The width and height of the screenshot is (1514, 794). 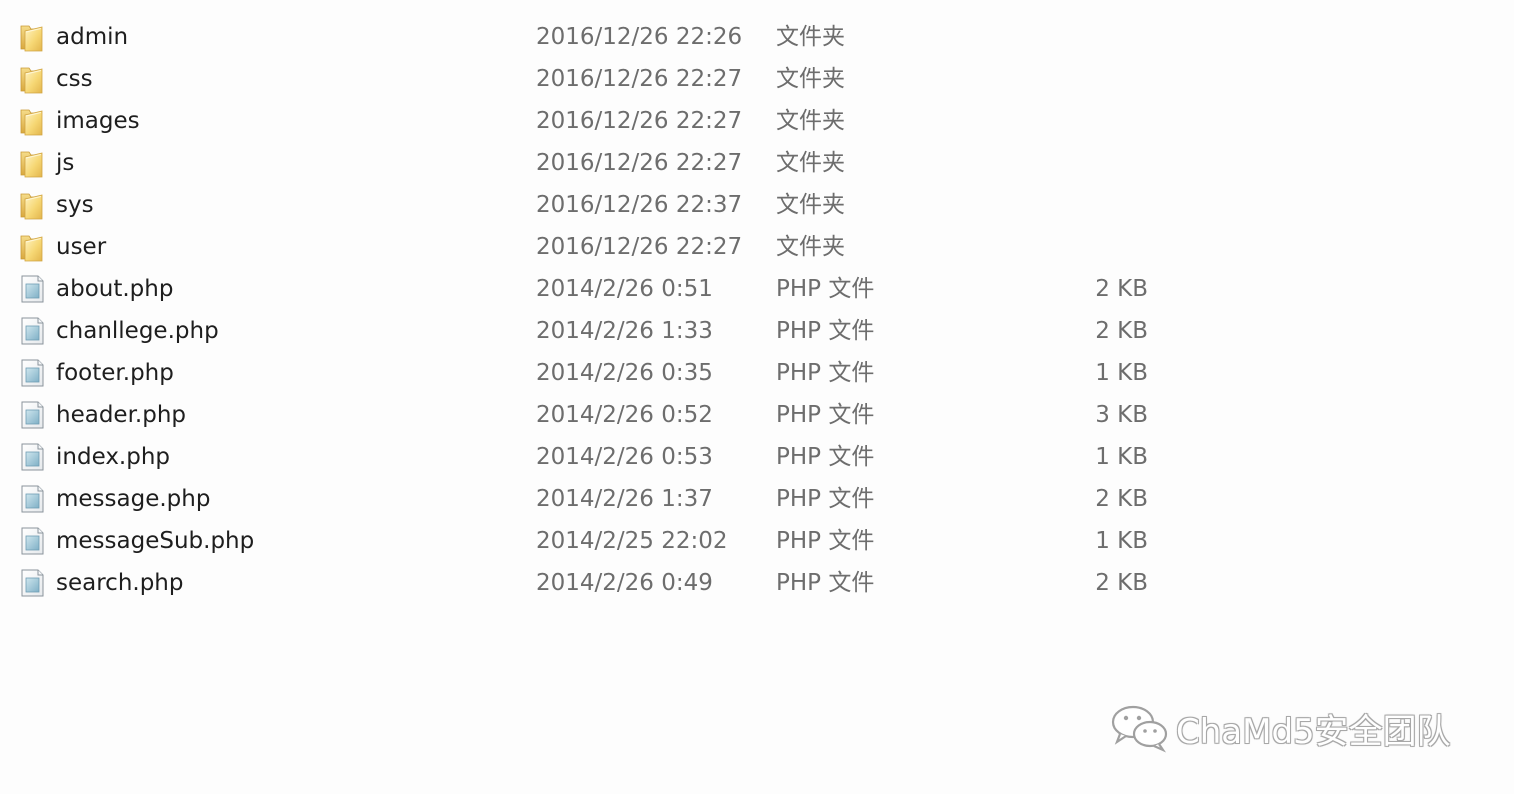 What do you see at coordinates (155, 541) in the screenshot?
I see `file-name: messageSub.php` at bounding box center [155, 541].